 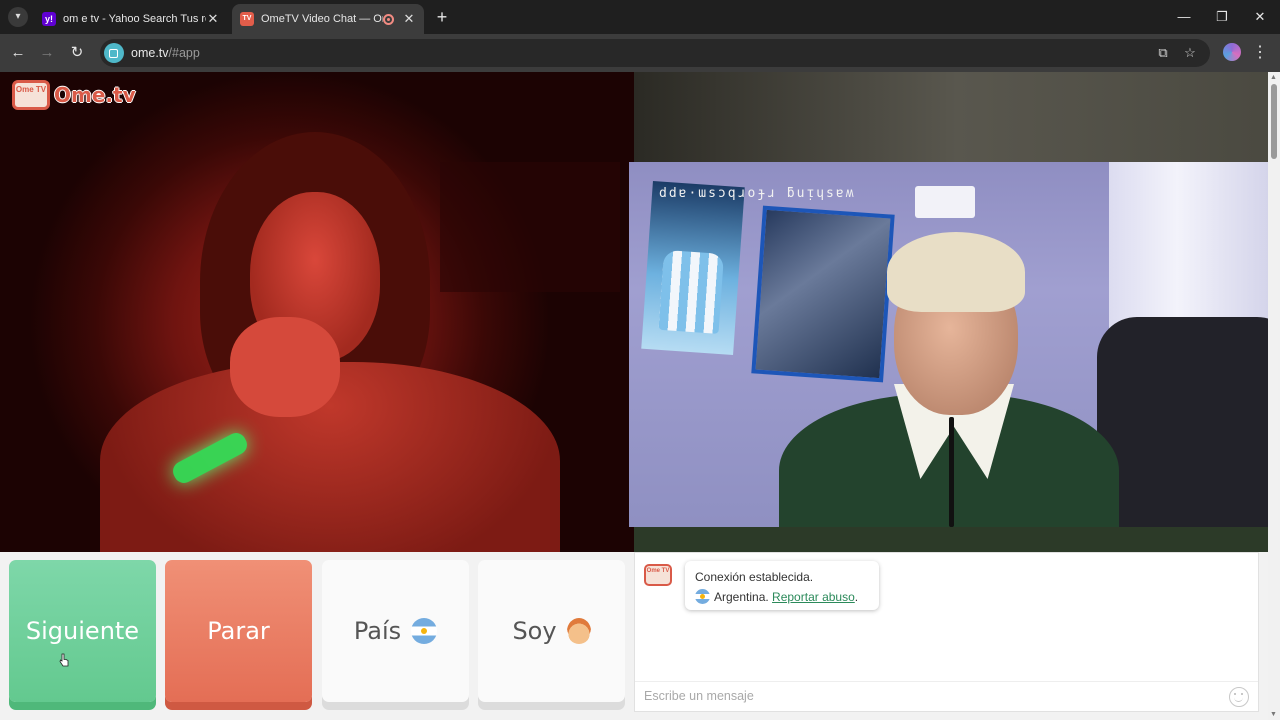 I want to click on tab-ometv: TV OmeTV Video Chat — Ome ✕, so click(x=328, y=19).